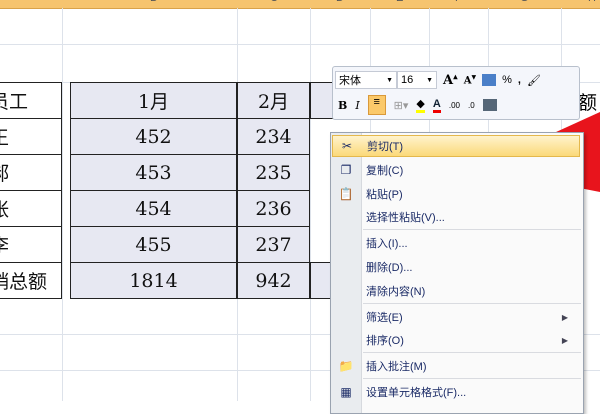 Image resolution: width=600 pixels, height=414 pixels. What do you see at coordinates (456, 170) in the screenshot?
I see `menu-item: ❐ 复制(C)` at bounding box center [456, 170].